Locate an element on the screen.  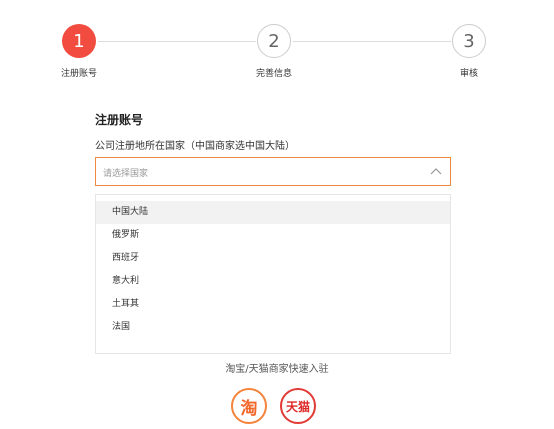
step-2-number: 2 is located at coordinates (274, 41).